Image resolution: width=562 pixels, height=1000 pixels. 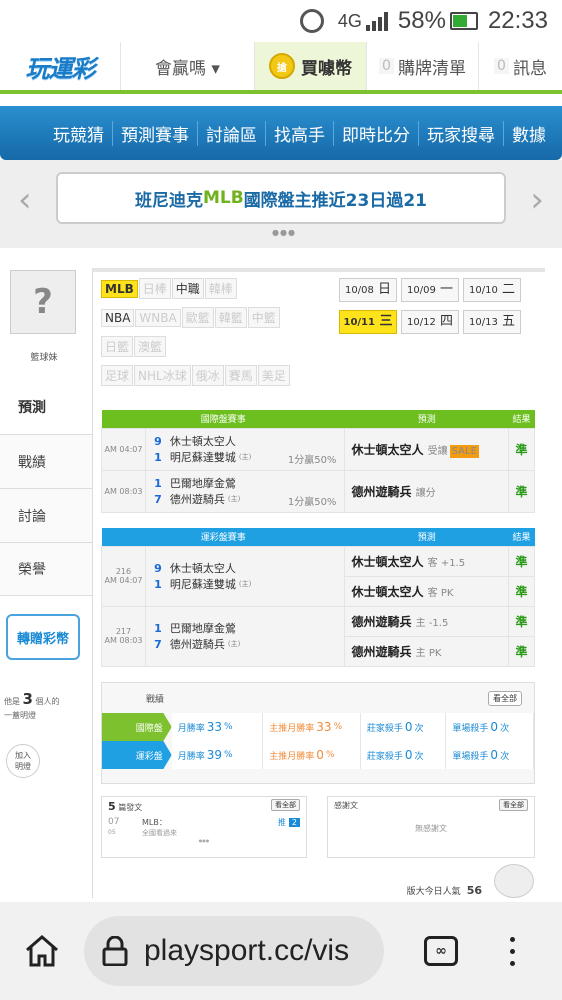 What do you see at coordinates (441, 951) in the screenshot?
I see `tabs-icon: ∞` at bounding box center [441, 951].